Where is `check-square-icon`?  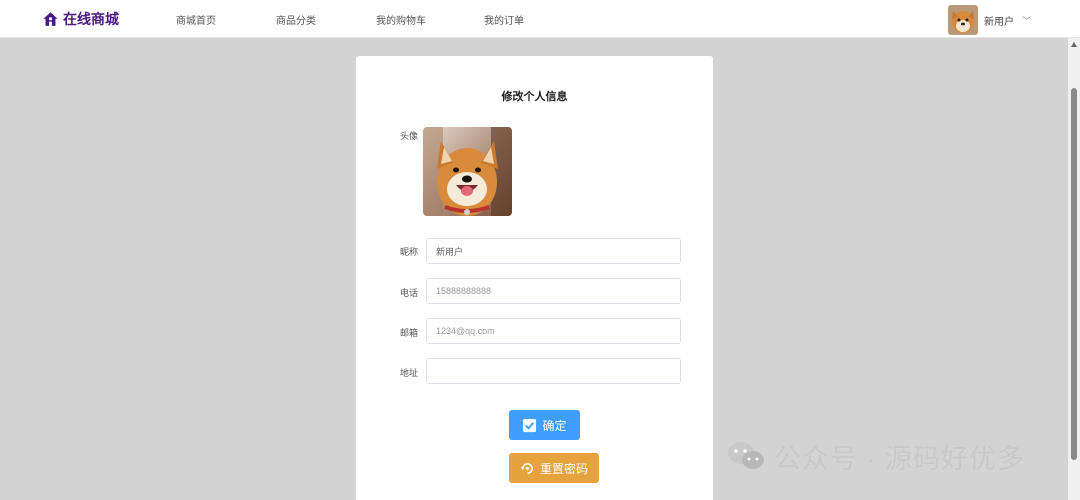 check-square-icon is located at coordinates (530, 425).